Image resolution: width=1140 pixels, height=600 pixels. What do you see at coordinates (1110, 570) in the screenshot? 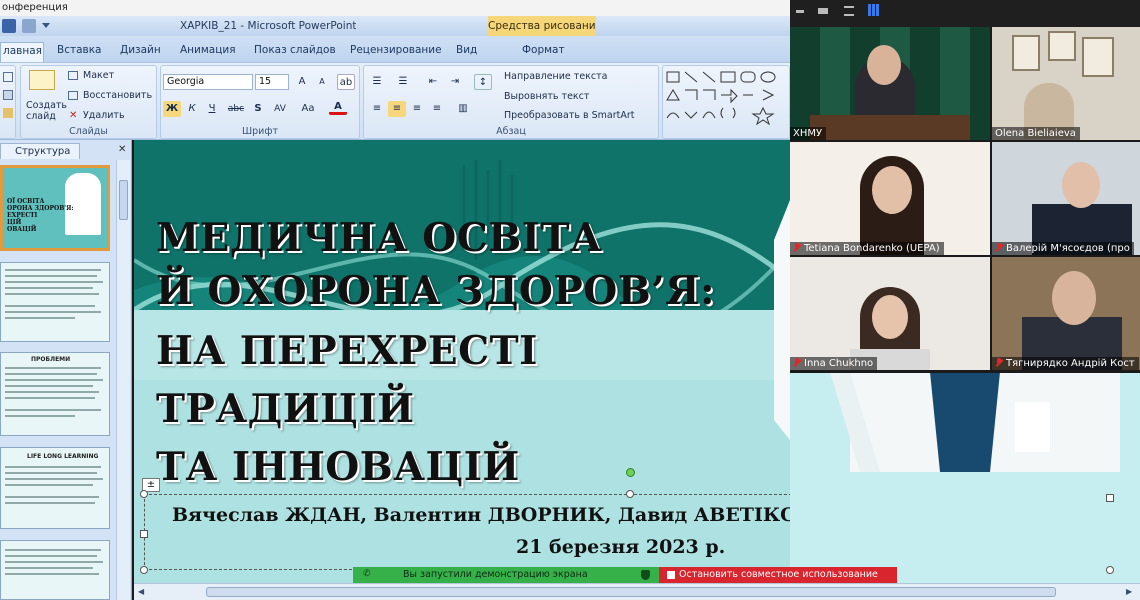
I see `resize-handle-bottom-right` at bounding box center [1110, 570].